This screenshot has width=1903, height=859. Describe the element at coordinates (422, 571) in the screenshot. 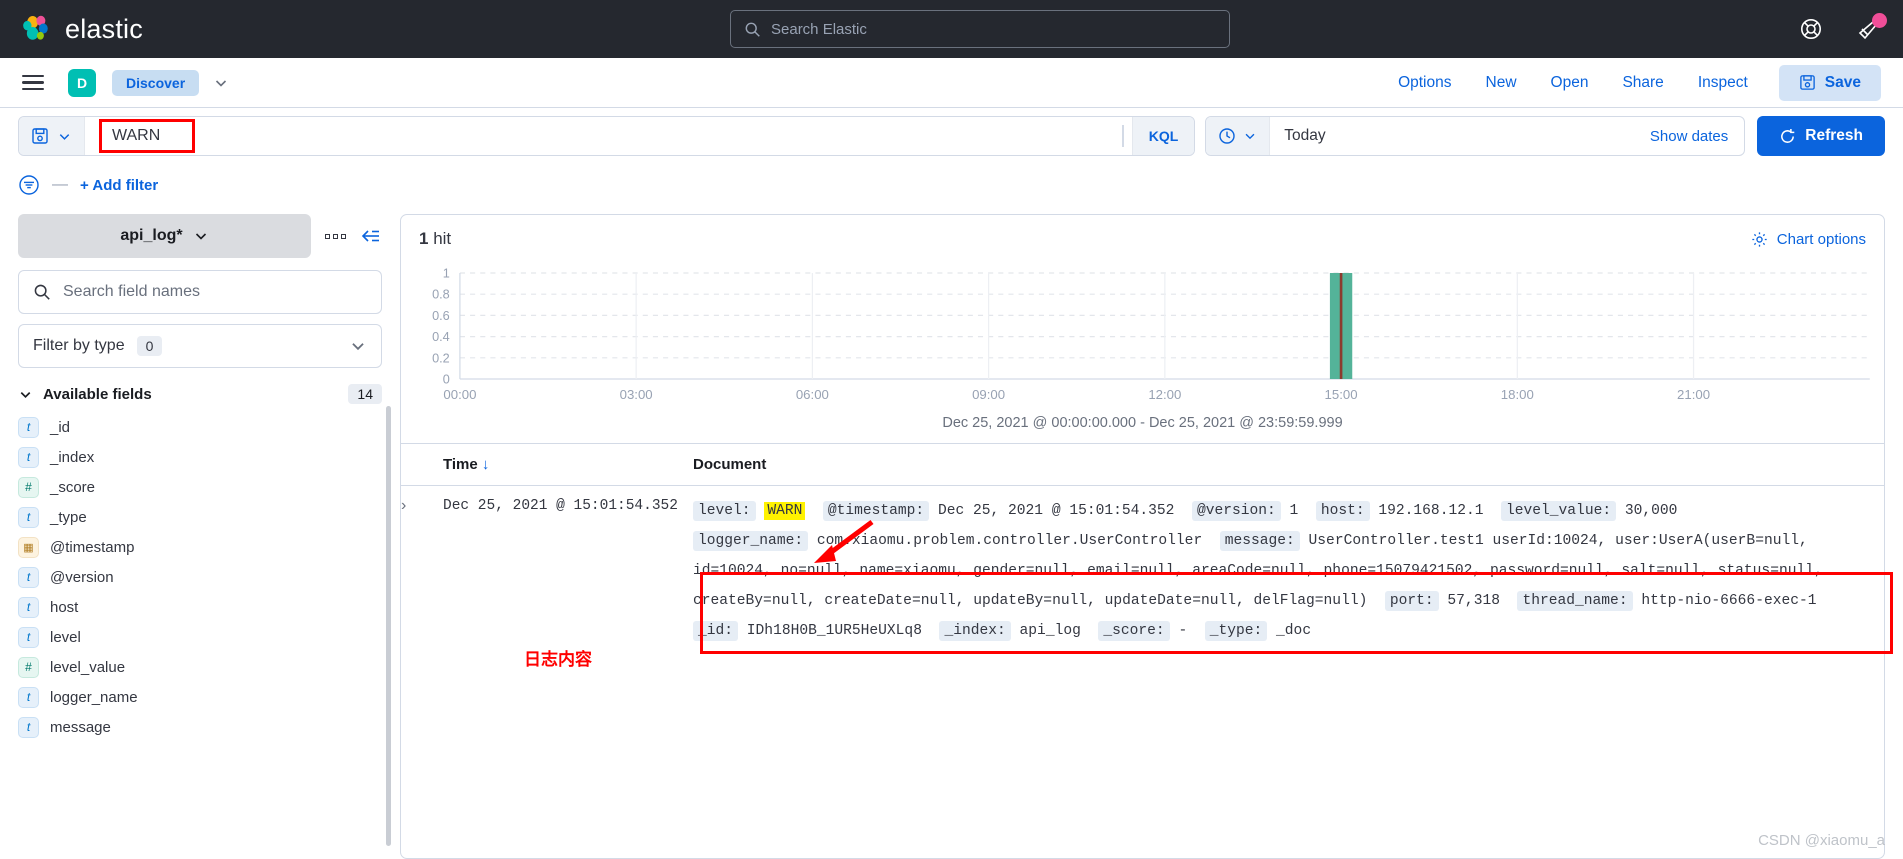

I see `expand-row-icon: ›` at that location.